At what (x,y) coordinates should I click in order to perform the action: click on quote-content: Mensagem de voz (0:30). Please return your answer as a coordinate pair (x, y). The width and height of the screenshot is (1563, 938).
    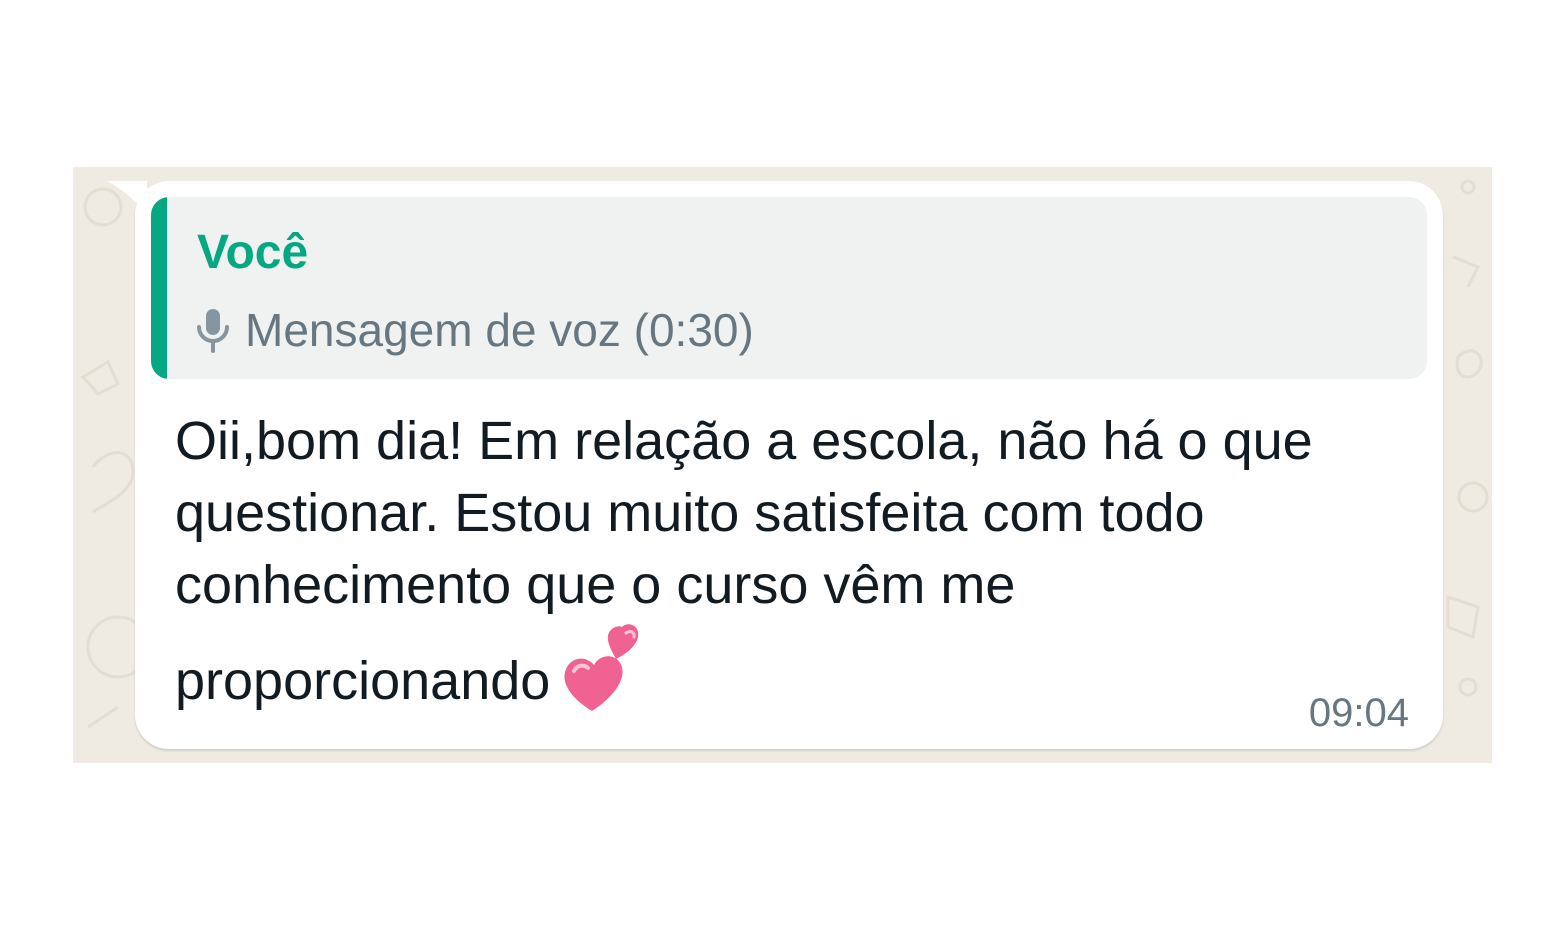
    Looking at the image, I should click on (474, 330).